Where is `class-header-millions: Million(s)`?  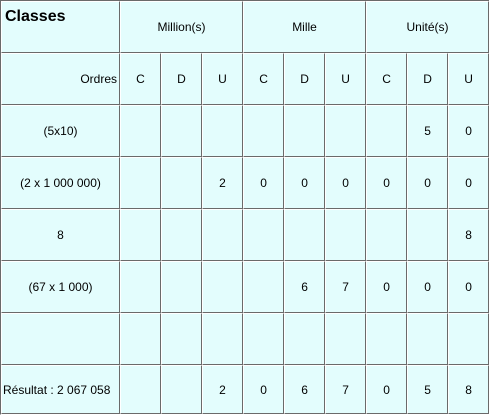
class-header-millions: Million(s) is located at coordinates (182, 27).